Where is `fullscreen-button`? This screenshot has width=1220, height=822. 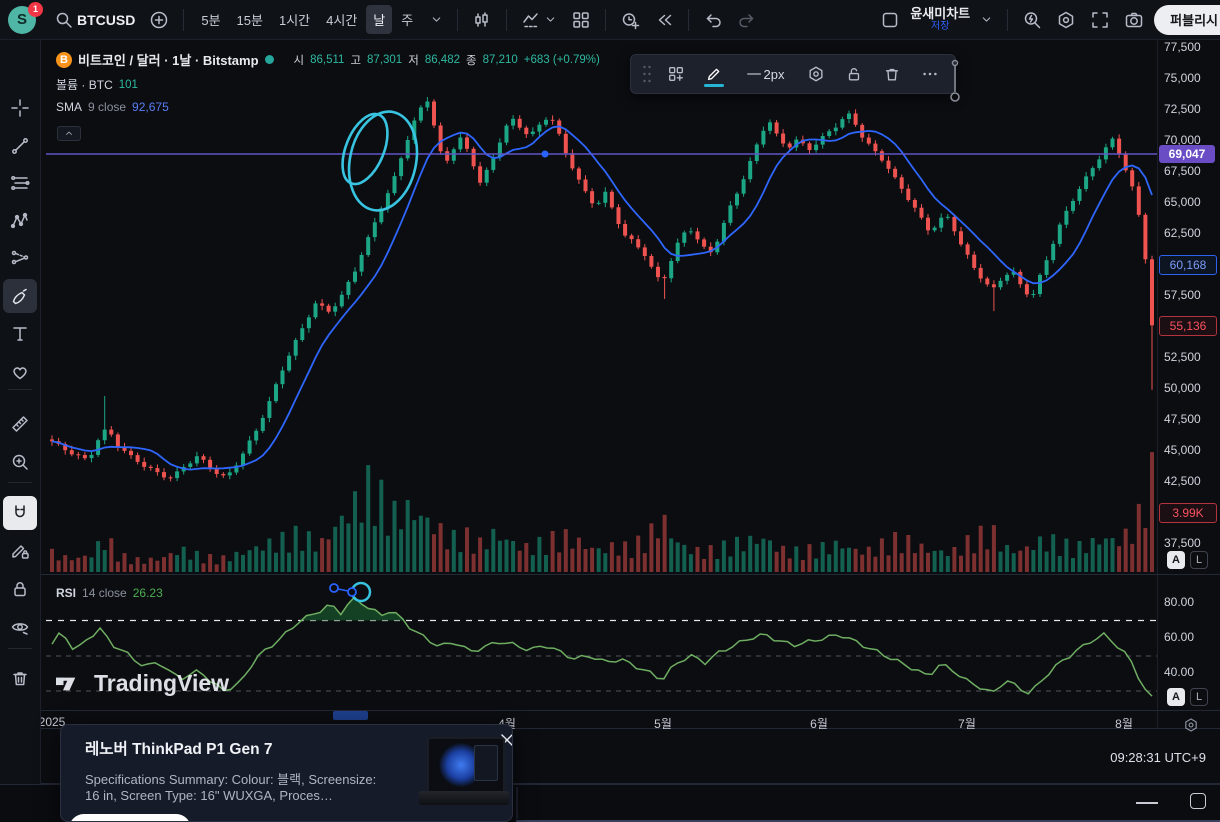 fullscreen-button is located at coordinates (1100, 20).